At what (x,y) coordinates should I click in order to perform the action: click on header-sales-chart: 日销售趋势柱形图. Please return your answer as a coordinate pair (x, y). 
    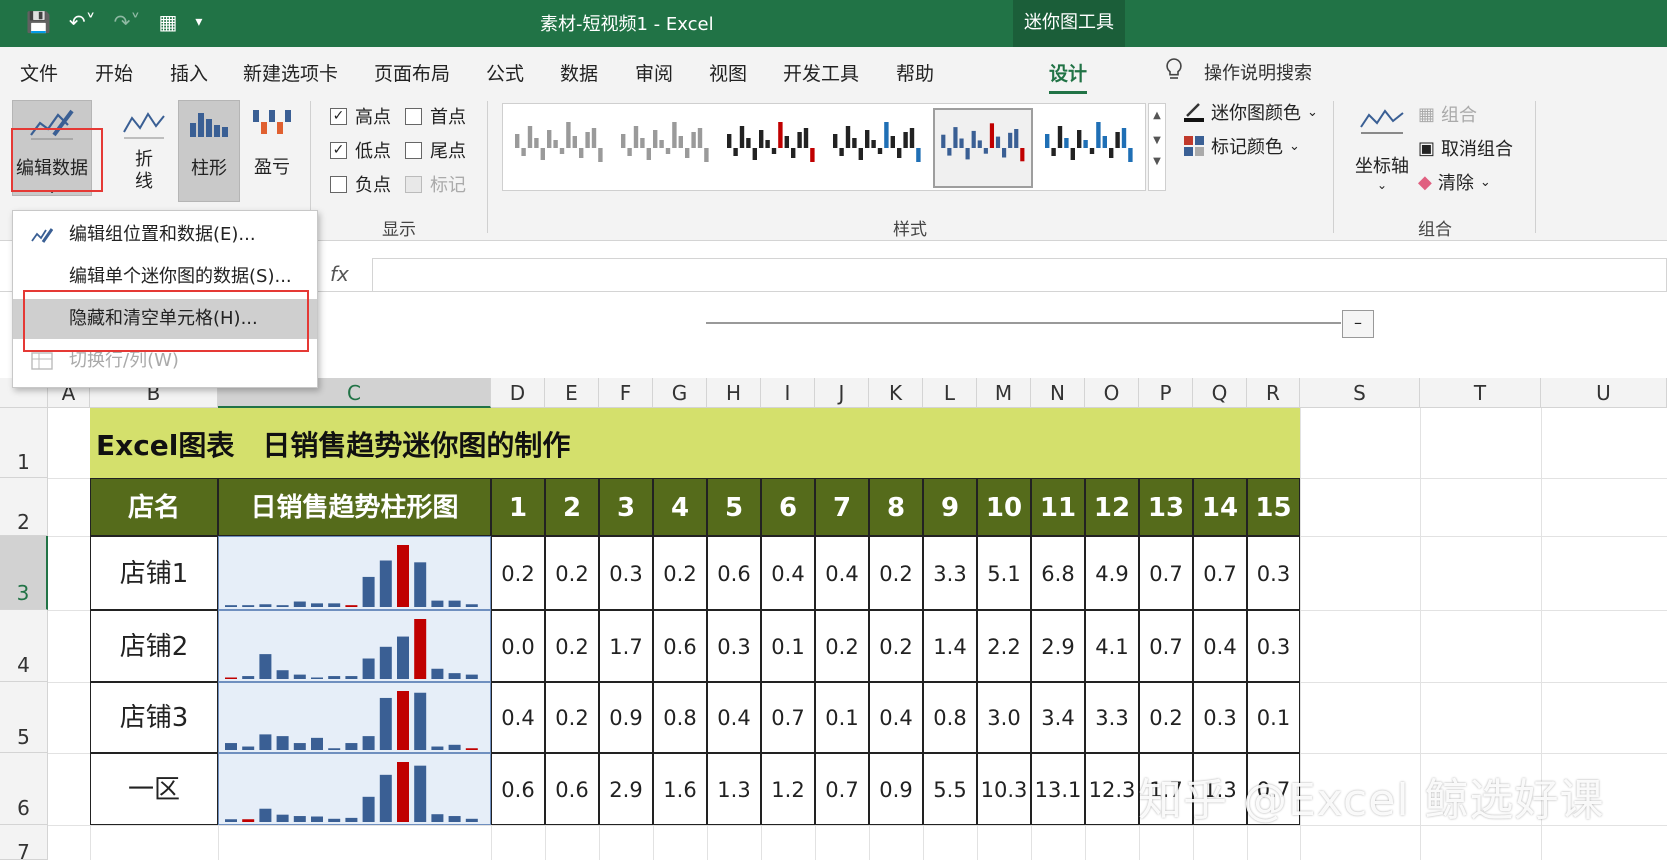
    Looking at the image, I should click on (354, 507).